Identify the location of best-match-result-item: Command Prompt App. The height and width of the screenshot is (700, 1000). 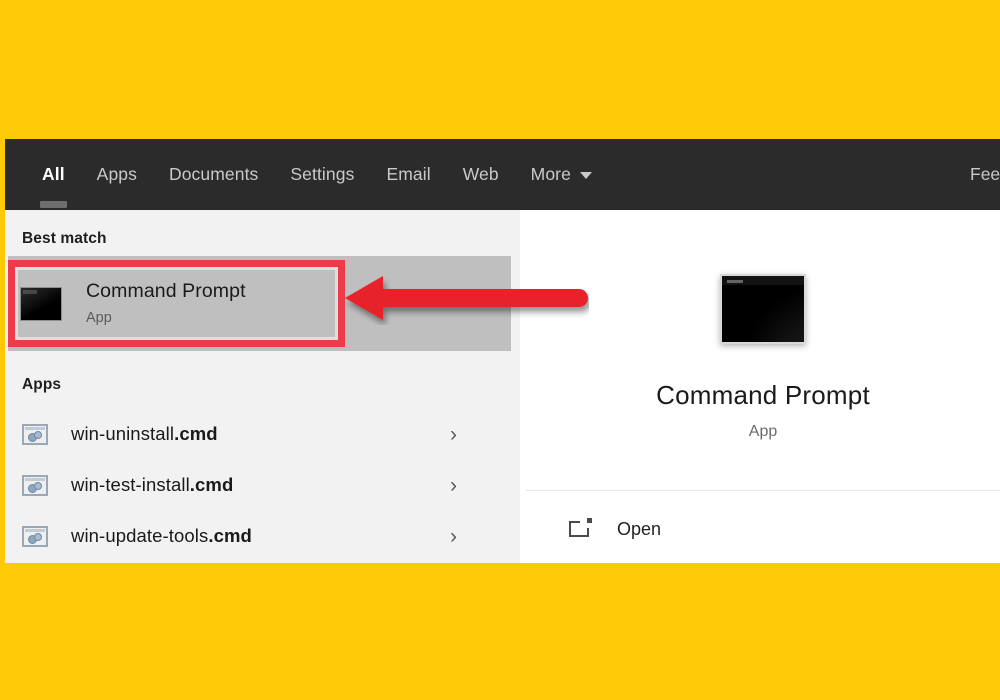
(178, 303).